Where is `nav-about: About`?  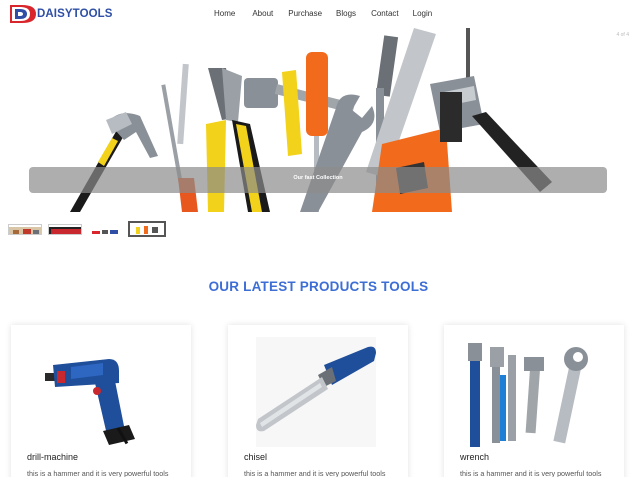 nav-about: About is located at coordinates (262, 13).